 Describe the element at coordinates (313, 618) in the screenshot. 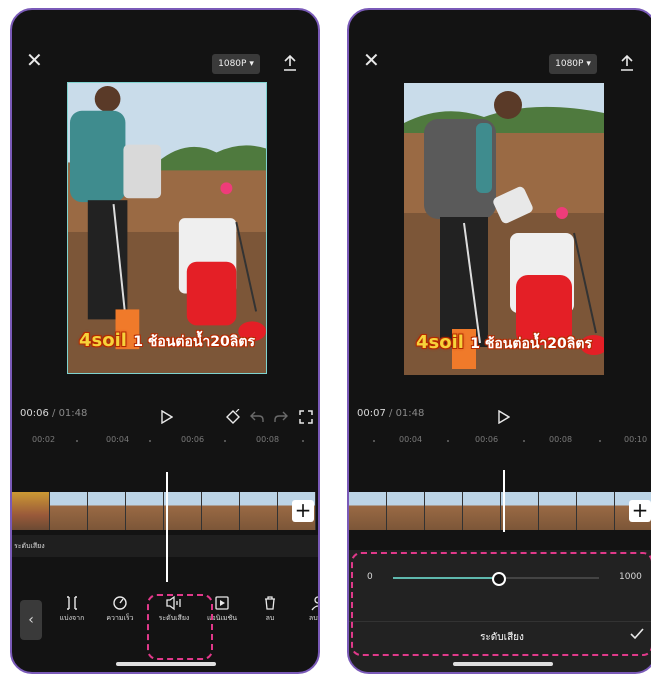

I see `tool-label: ลบพื้น` at that location.